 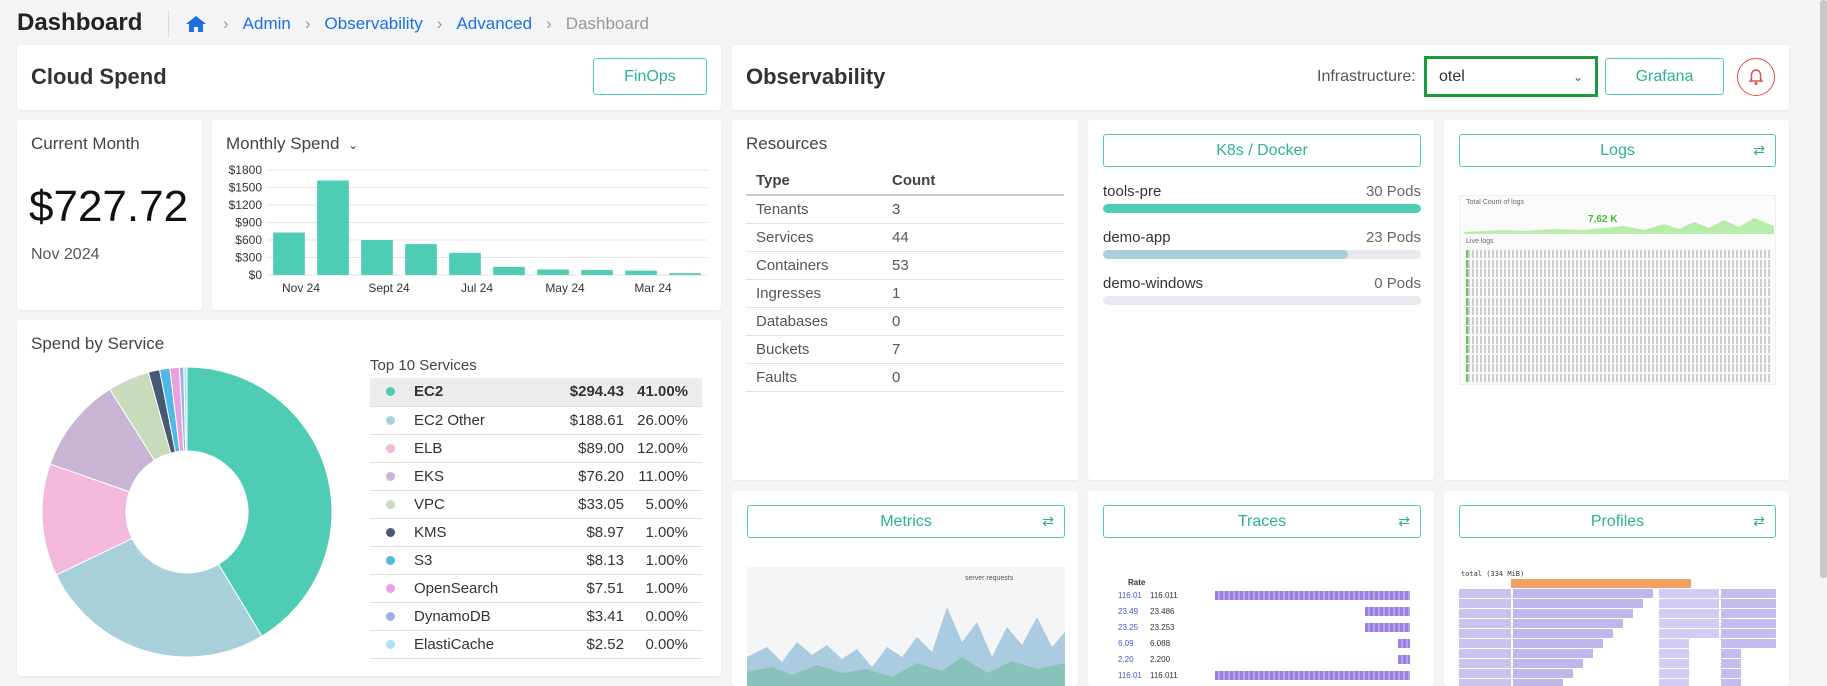 What do you see at coordinates (536, 560) in the screenshot?
I see `service-row: S3 $8.13 1.00%` at bounding box center [536, 560].